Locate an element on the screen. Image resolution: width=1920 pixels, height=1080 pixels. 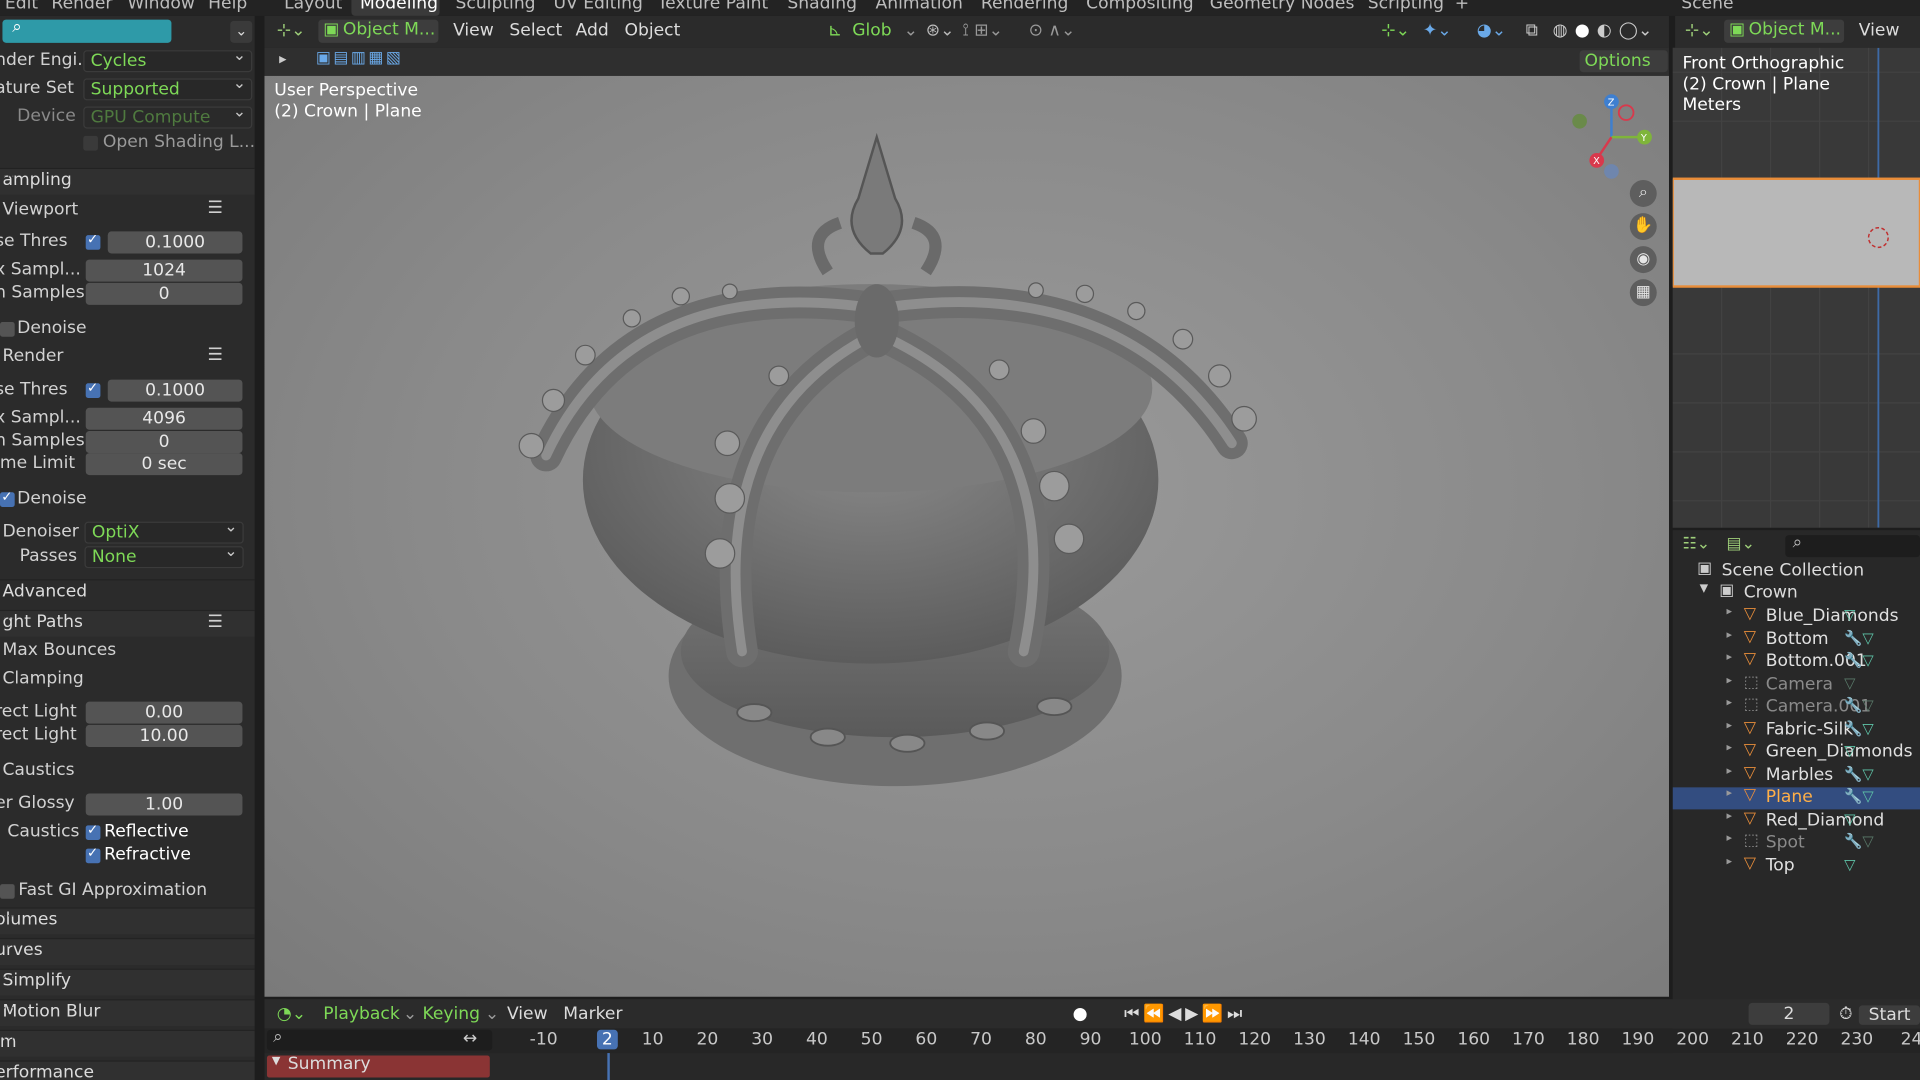
toolbar-toggle-icon: ▸ is located at coordinates (282, 58).